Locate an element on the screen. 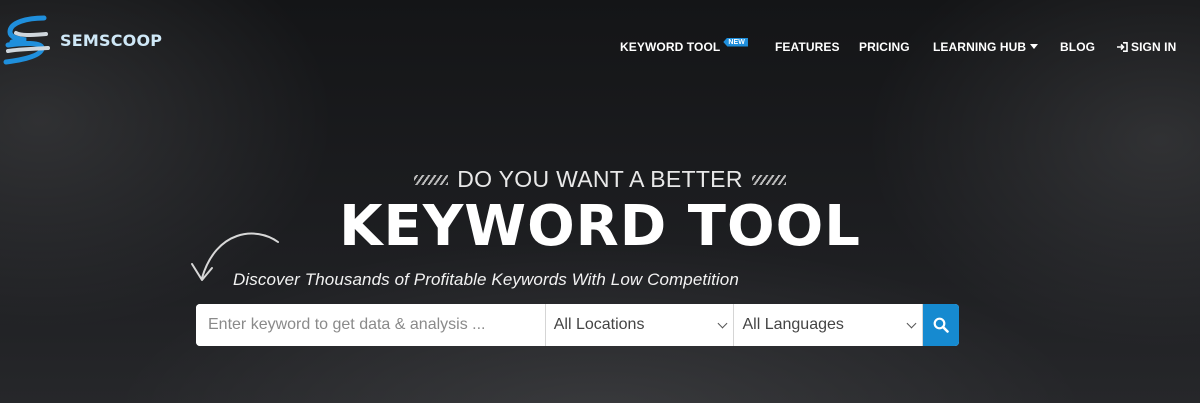 This screenshot has width=1200, height=403. language-select-value: All Languages is located at coordinates (793, 324).